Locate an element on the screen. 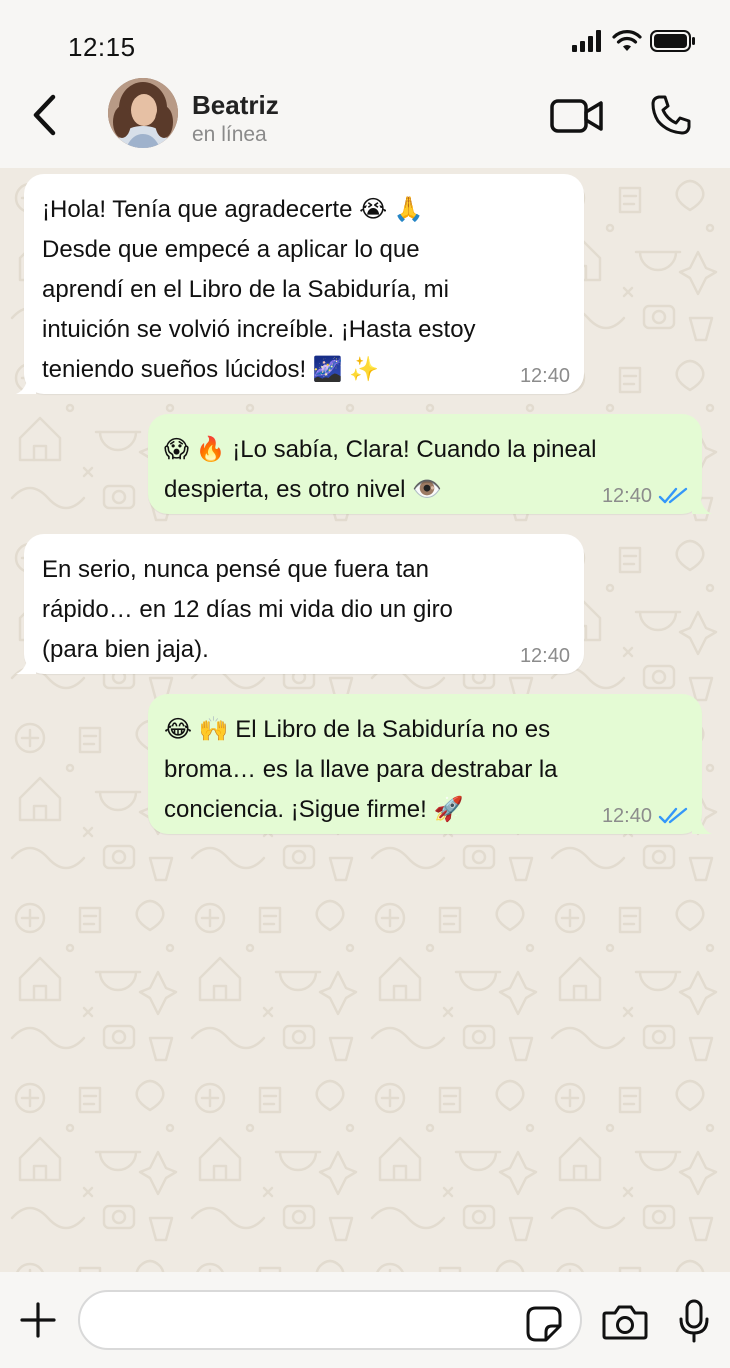 This screenshot has width=730, height=1368. chat-header: 12:15 Beatriz en línea is located at coordinates (365, 84).